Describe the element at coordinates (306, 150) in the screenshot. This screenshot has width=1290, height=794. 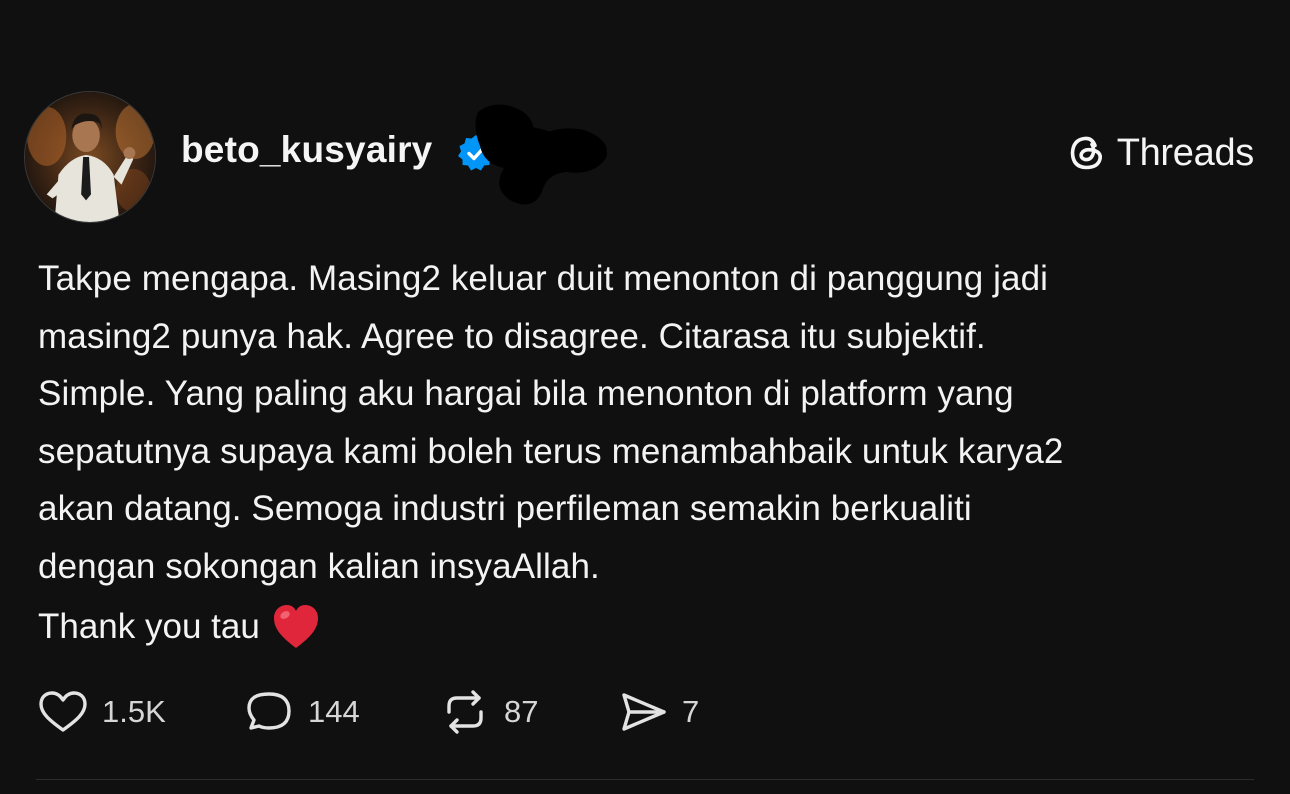
I see `username: beto_kusyairy` at that location.